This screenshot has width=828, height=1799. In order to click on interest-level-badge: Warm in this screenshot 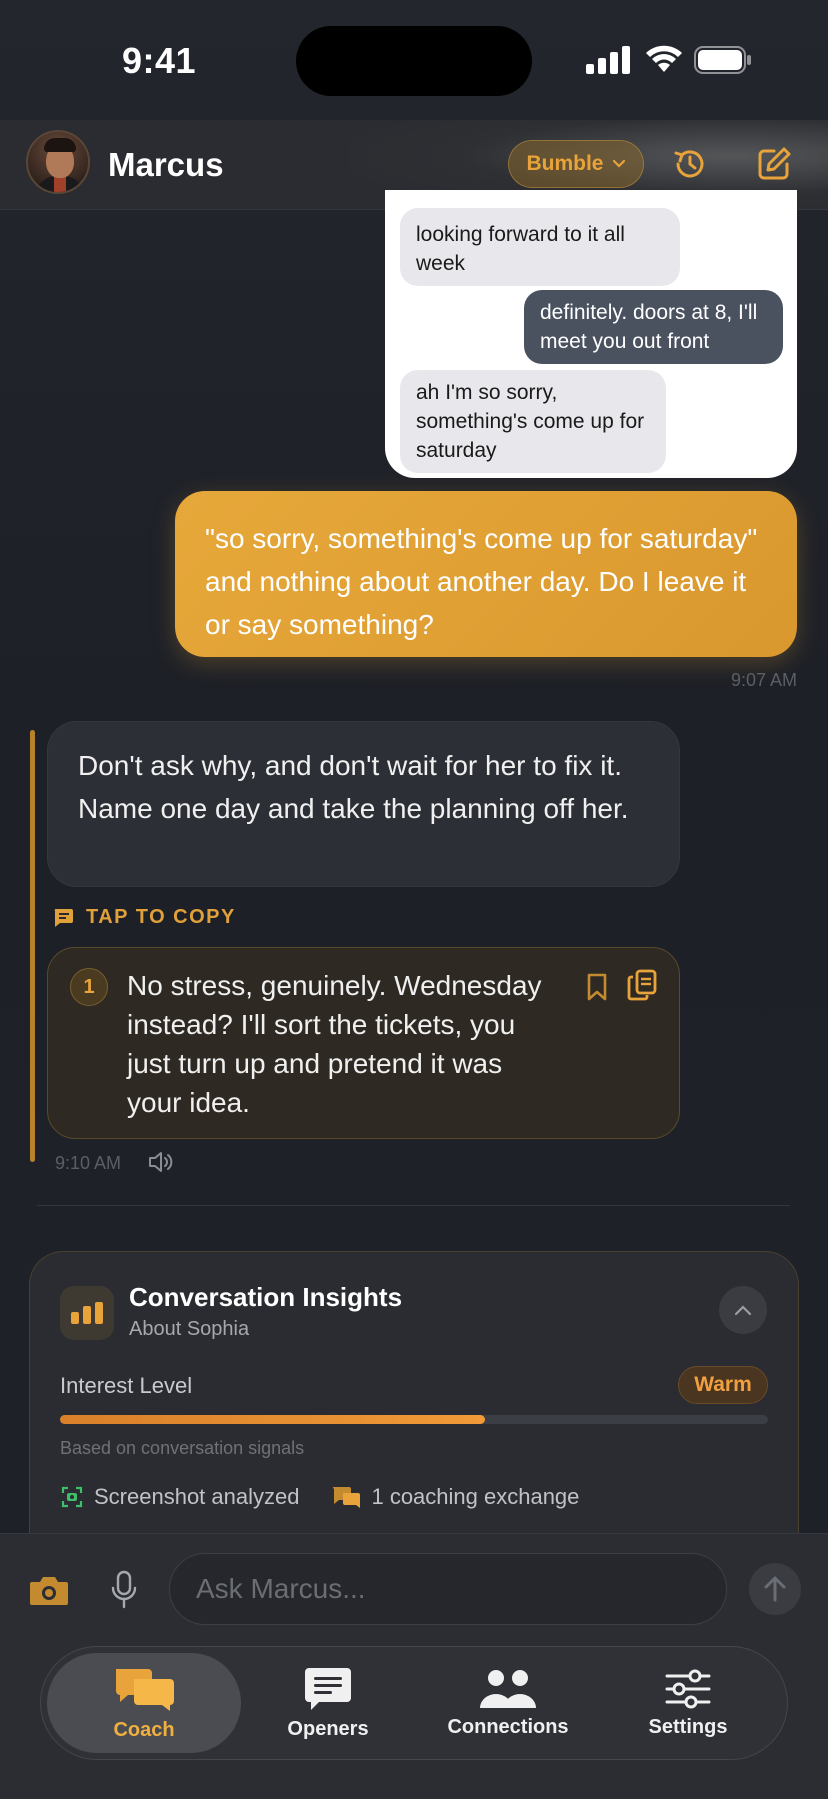, I will do `click(723, 1385)`.